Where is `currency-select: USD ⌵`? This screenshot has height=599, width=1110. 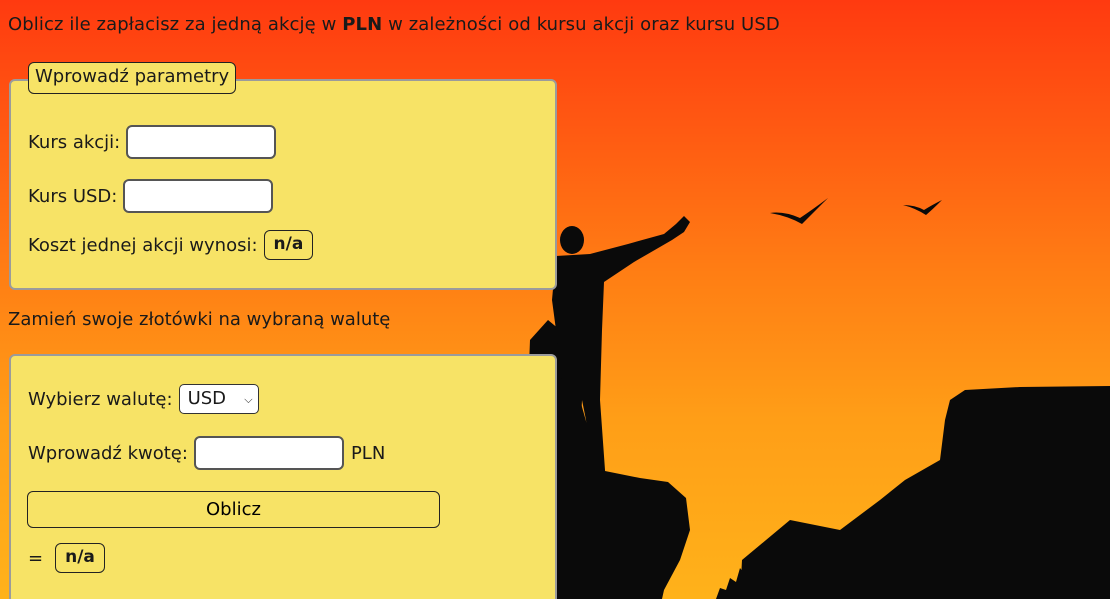 currency-select: USD ⌵ is located at coordinates (218, 399).